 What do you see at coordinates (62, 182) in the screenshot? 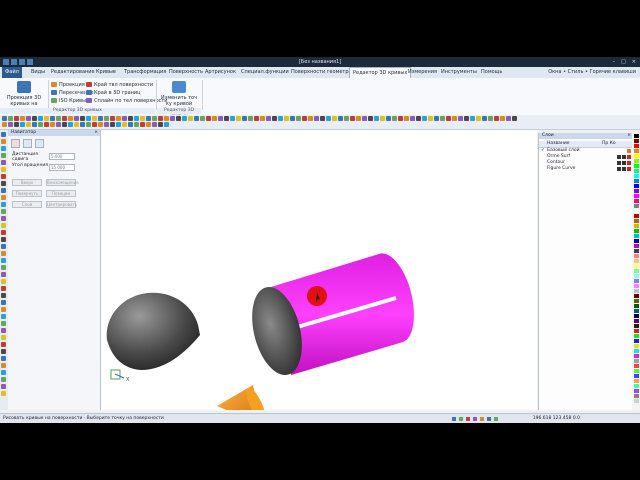
I see `offset-button: Внизсмещение` at bounding box center [62, 182].